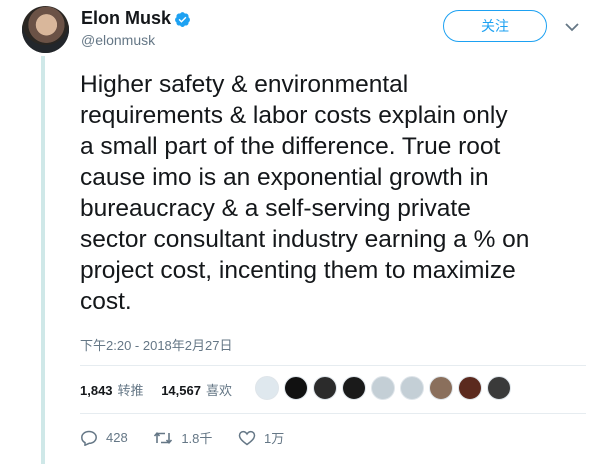 This screenshot has width=602, height=464. I want to click on reply-icon, so click(89, 438).